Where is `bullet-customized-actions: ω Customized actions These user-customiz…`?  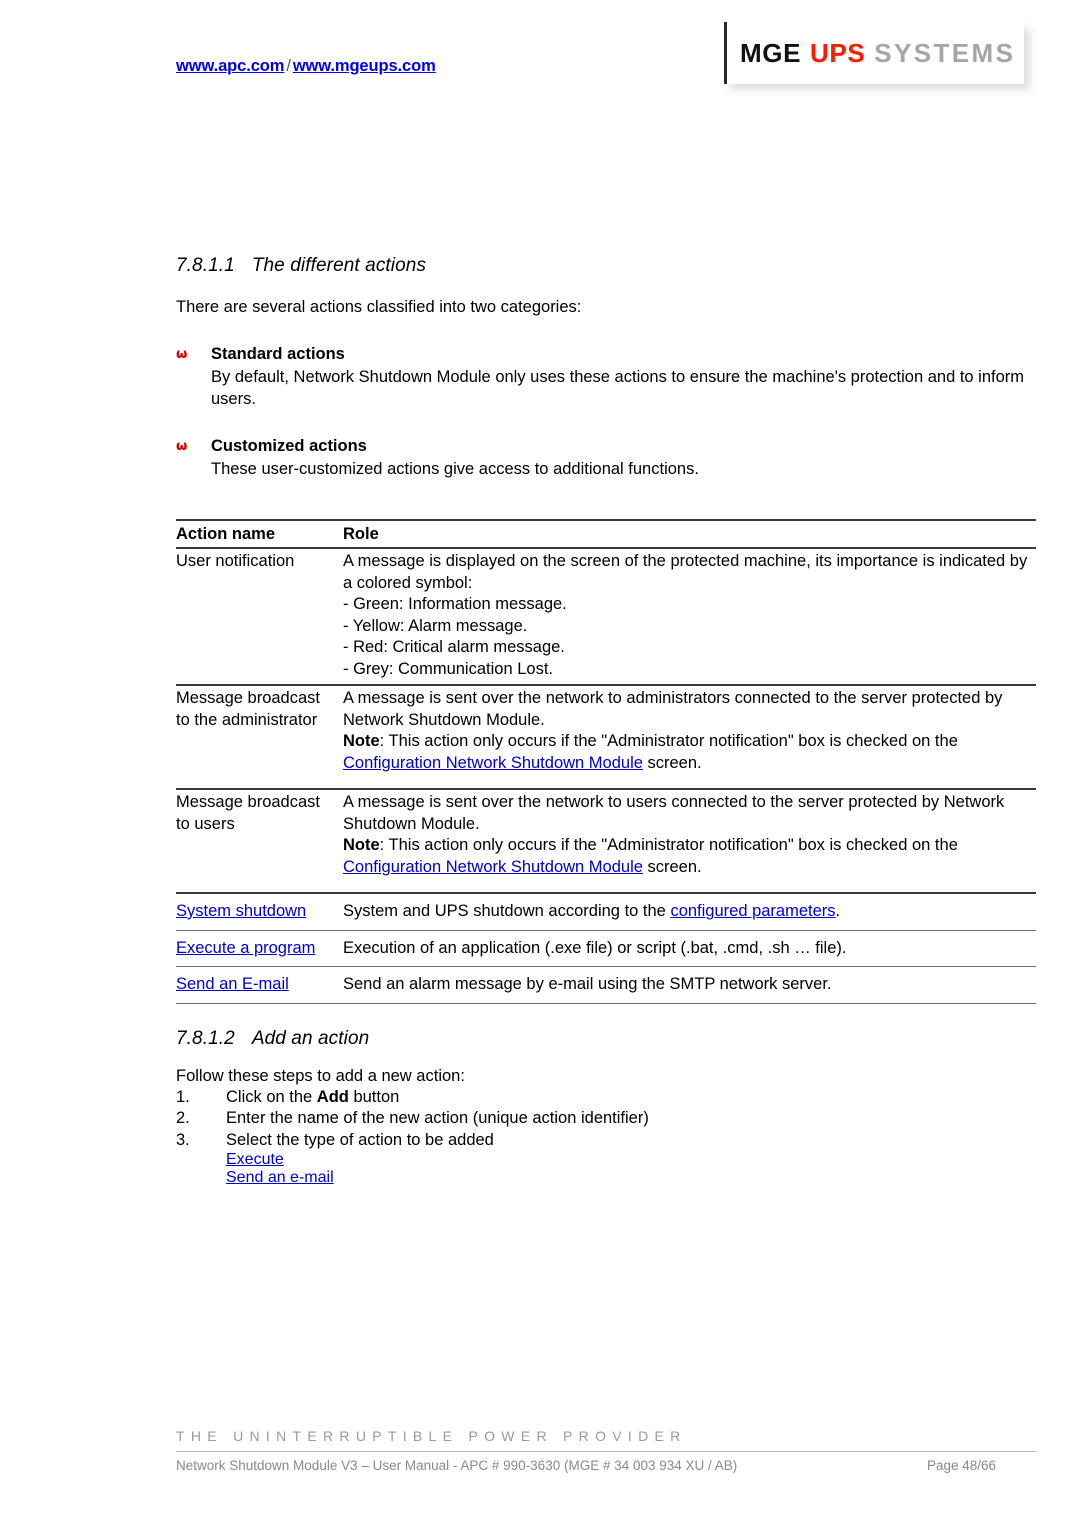 bullet-customized-actions: ω Customized actions These user-customiz… is located at coordinates (606, 458).